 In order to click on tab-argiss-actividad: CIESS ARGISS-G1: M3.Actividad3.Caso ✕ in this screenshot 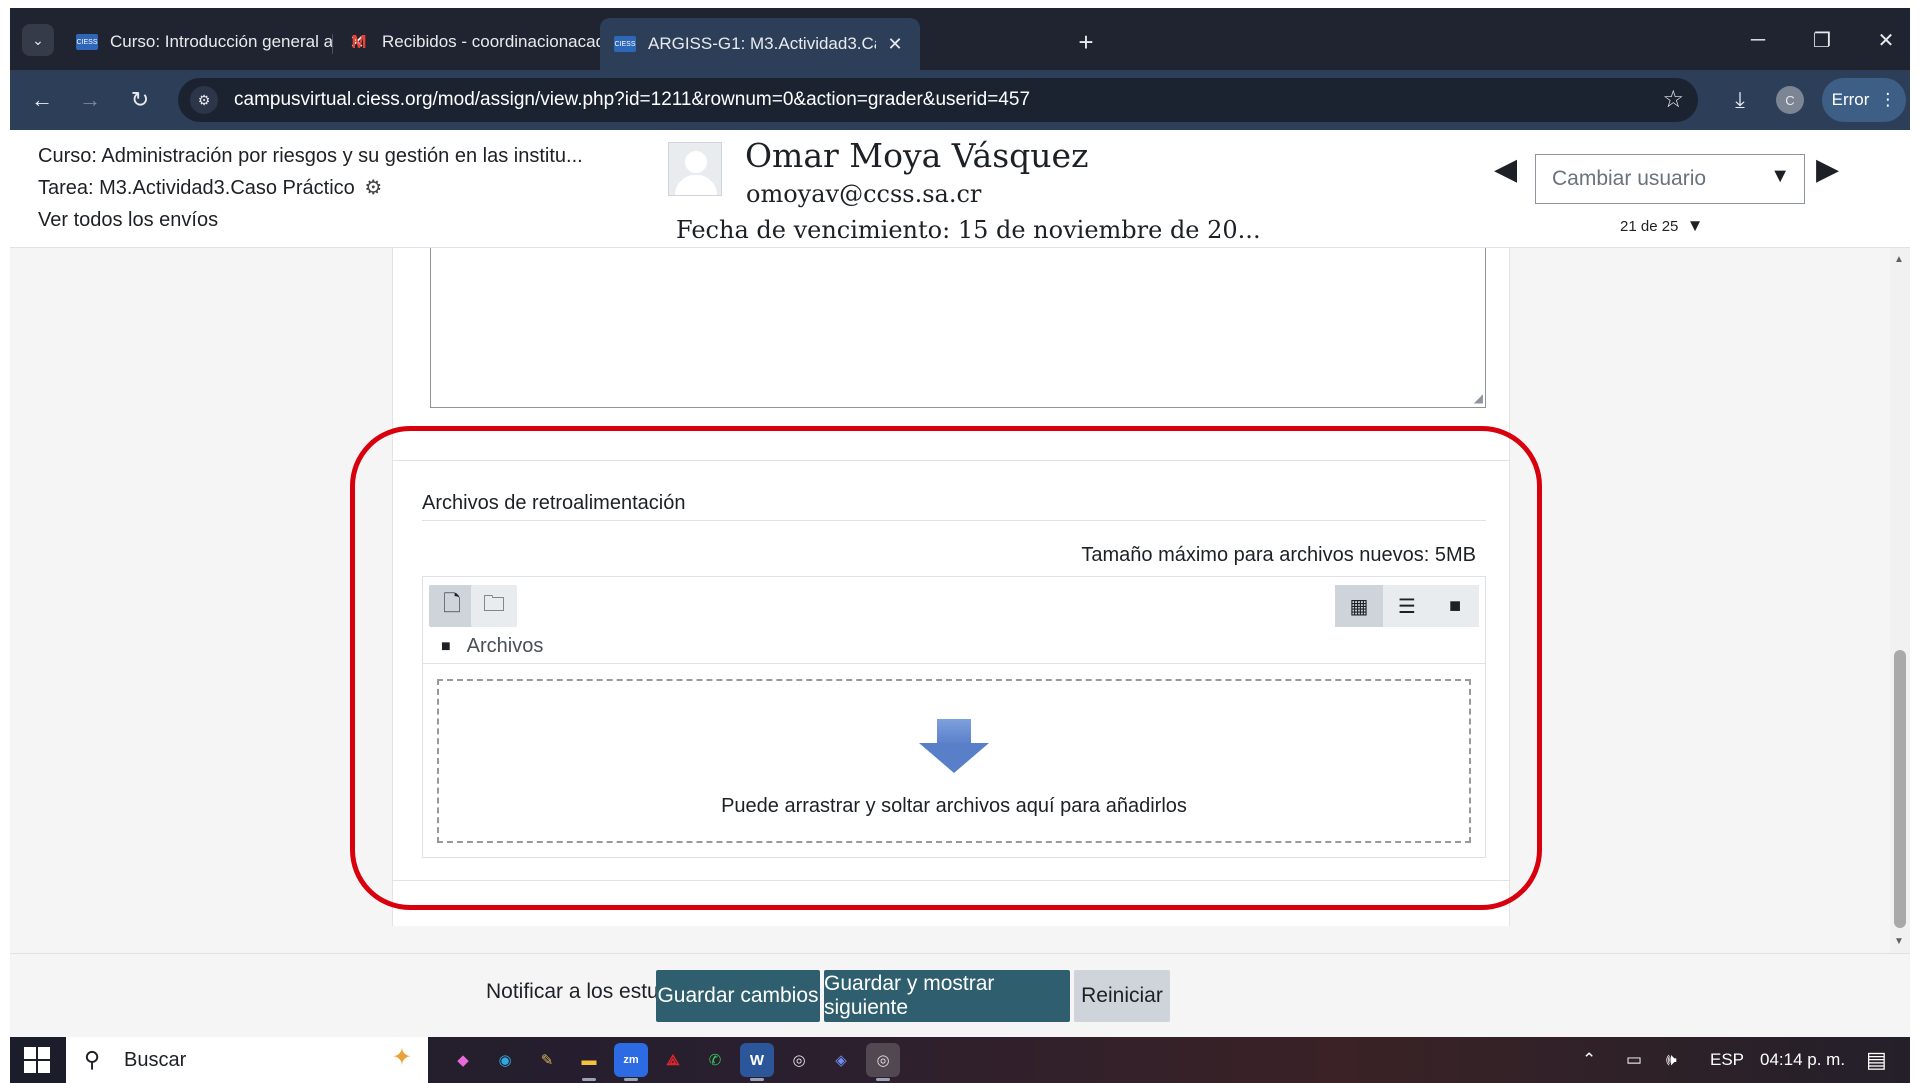, I will do `click(760, 44)`.